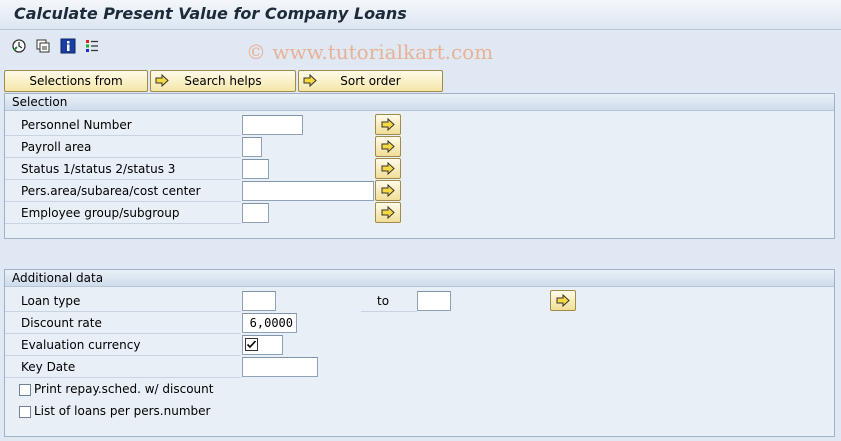 This screenshot has height=441, width=841. I want to click on additional-data-group-title: Additional data, so click(419, 278).